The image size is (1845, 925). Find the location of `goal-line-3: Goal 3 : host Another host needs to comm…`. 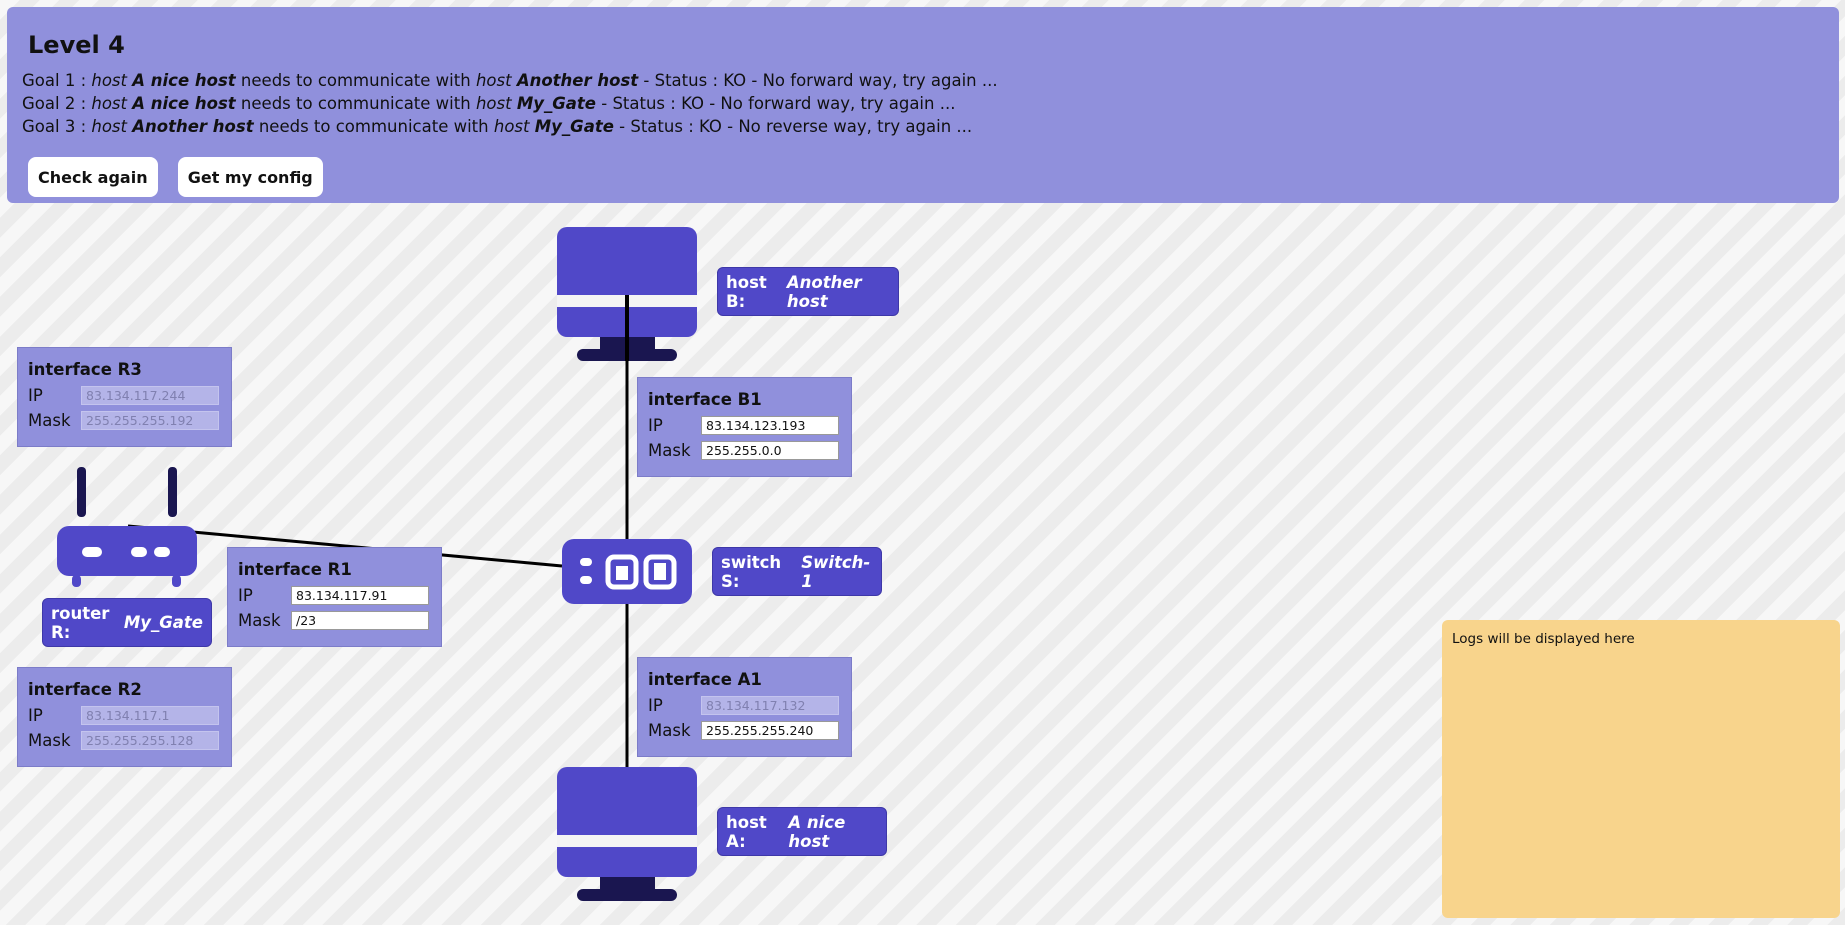

goal-line-3: Goal 3 : host Another host needs to comm… is located at coordinates (497, 126).